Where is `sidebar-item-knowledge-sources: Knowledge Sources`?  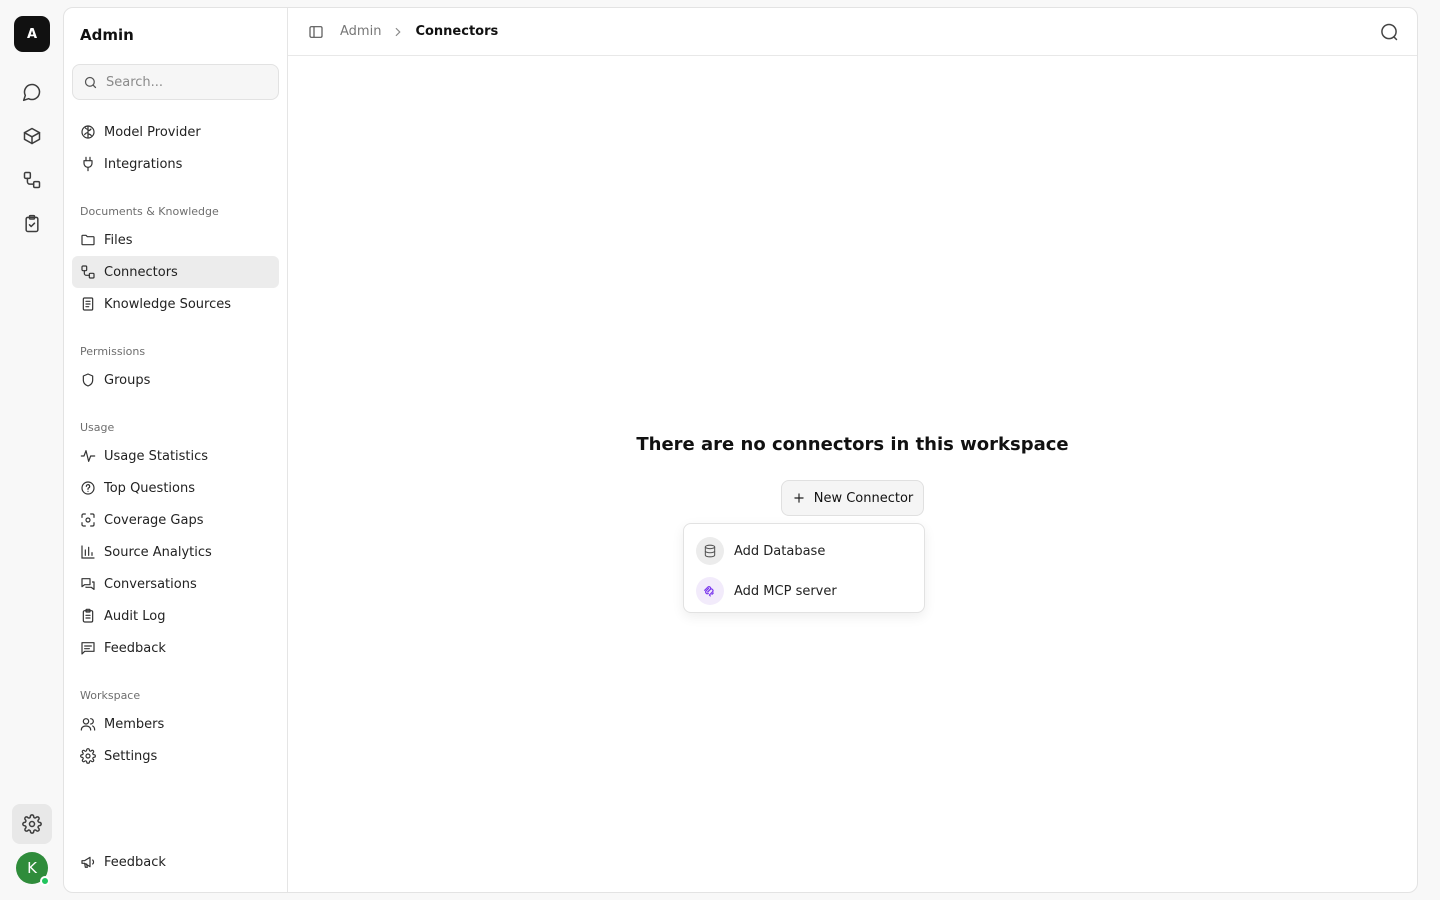 sidebar-item-knowledge-sources: Knowledge Sources is located at coordinates (175, 304).